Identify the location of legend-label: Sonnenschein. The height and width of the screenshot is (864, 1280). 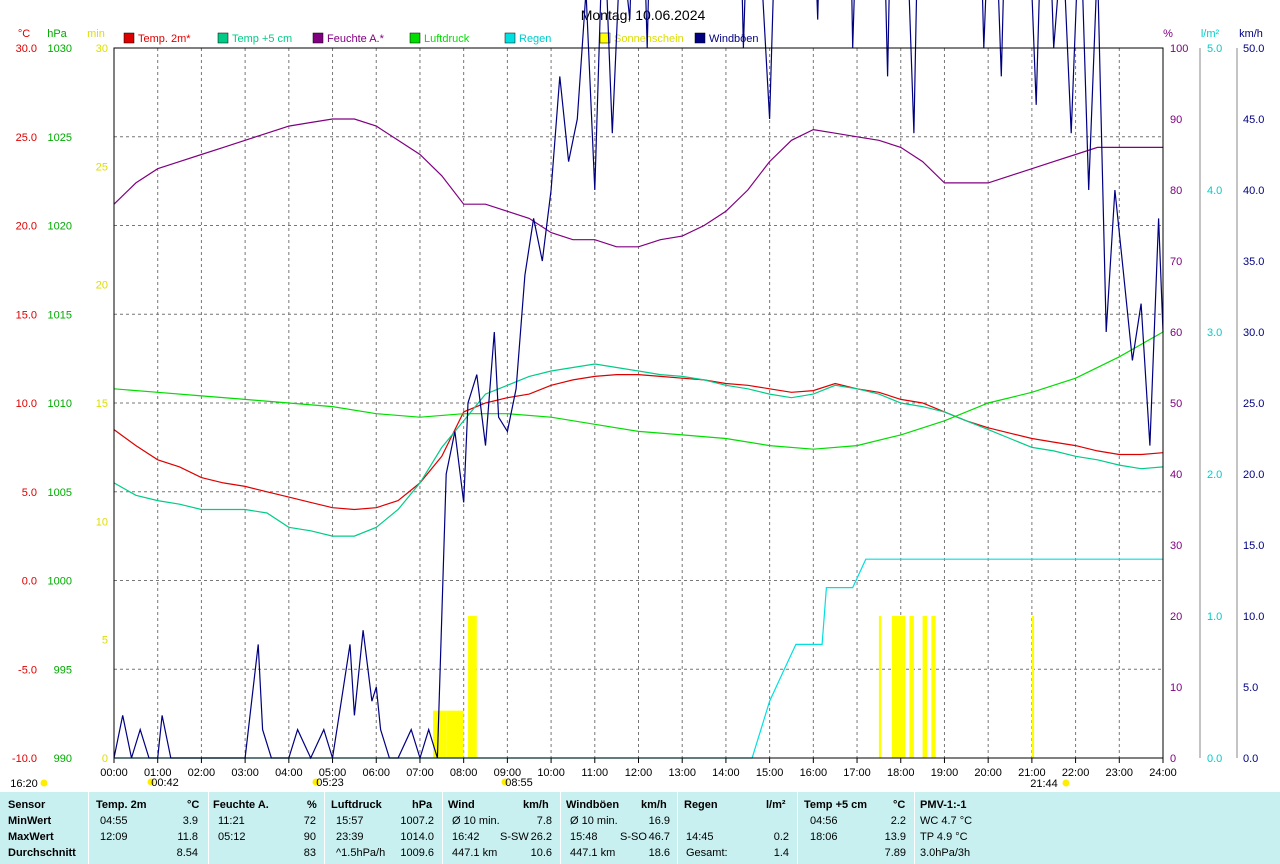
(649, 39).